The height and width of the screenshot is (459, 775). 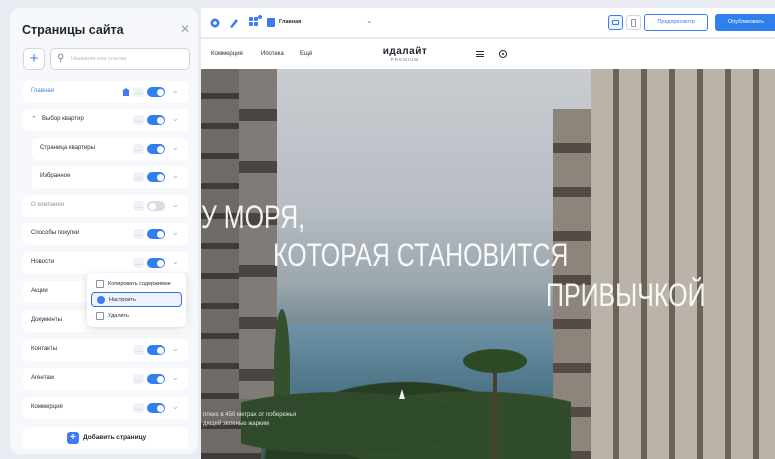 What do you see at coordinates (100, 284) in the screenshot?
I see `copy-icon` at bounding box center [100, 284].